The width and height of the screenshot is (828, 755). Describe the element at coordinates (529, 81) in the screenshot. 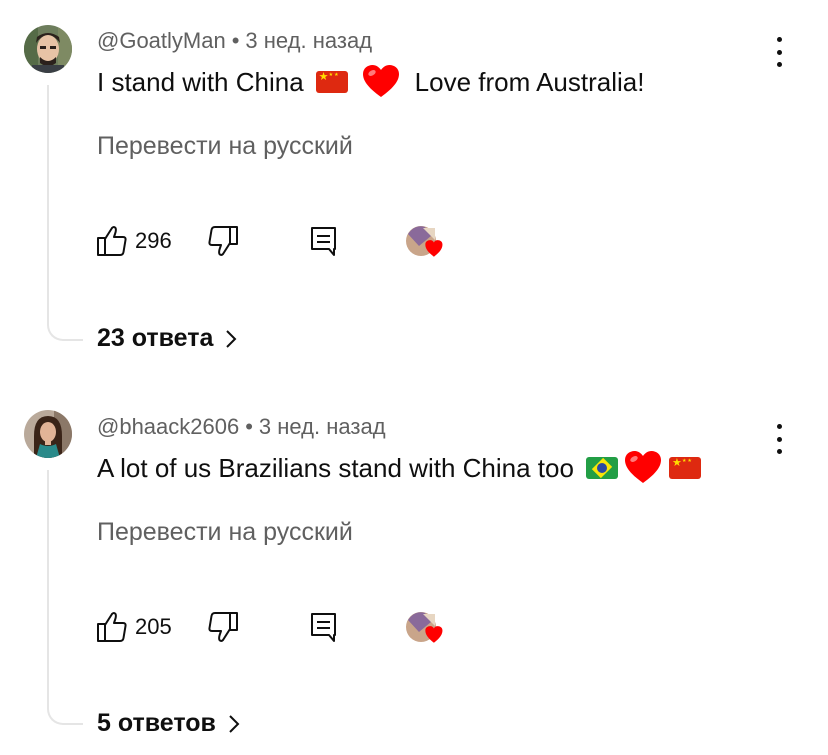

I see `comment-text-part: Love from Australia!` at that location.